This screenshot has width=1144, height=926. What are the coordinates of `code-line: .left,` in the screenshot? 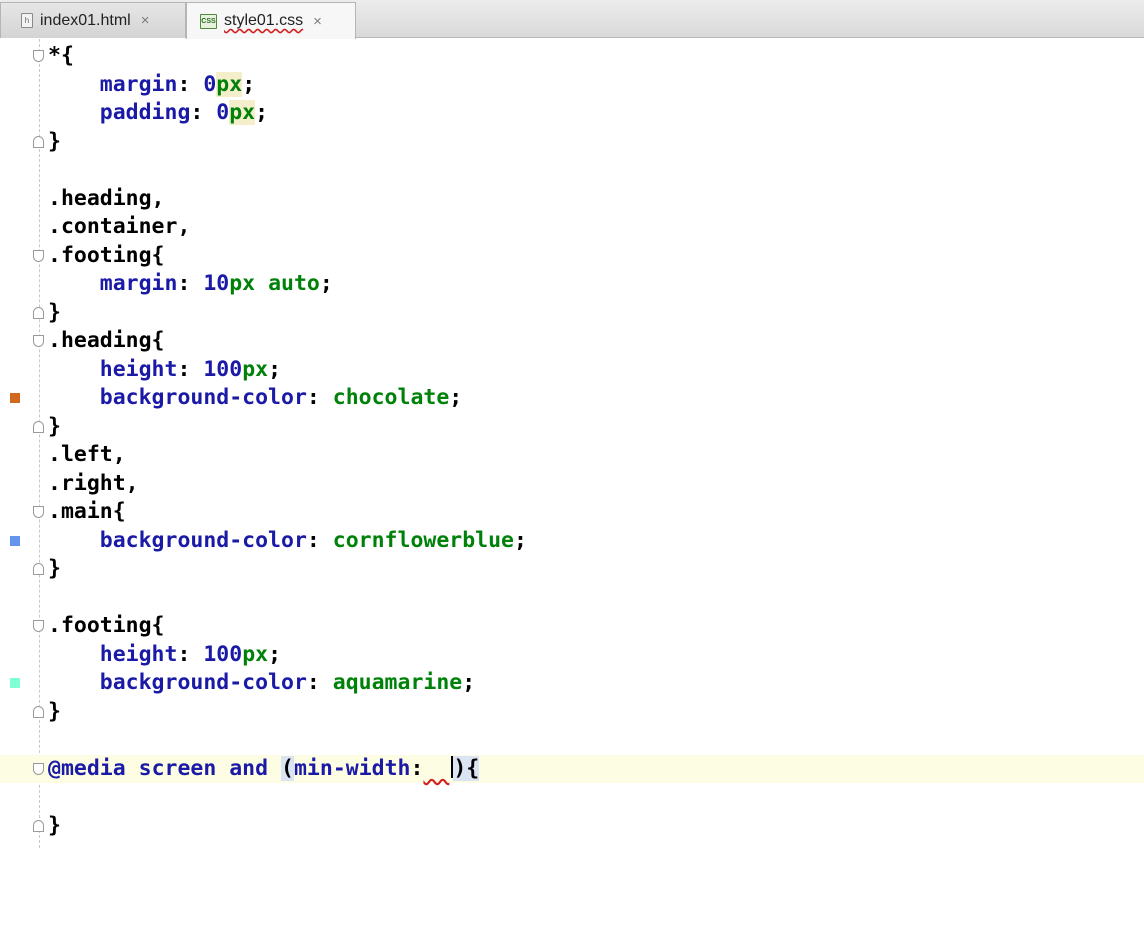 It's located at (572, 455).